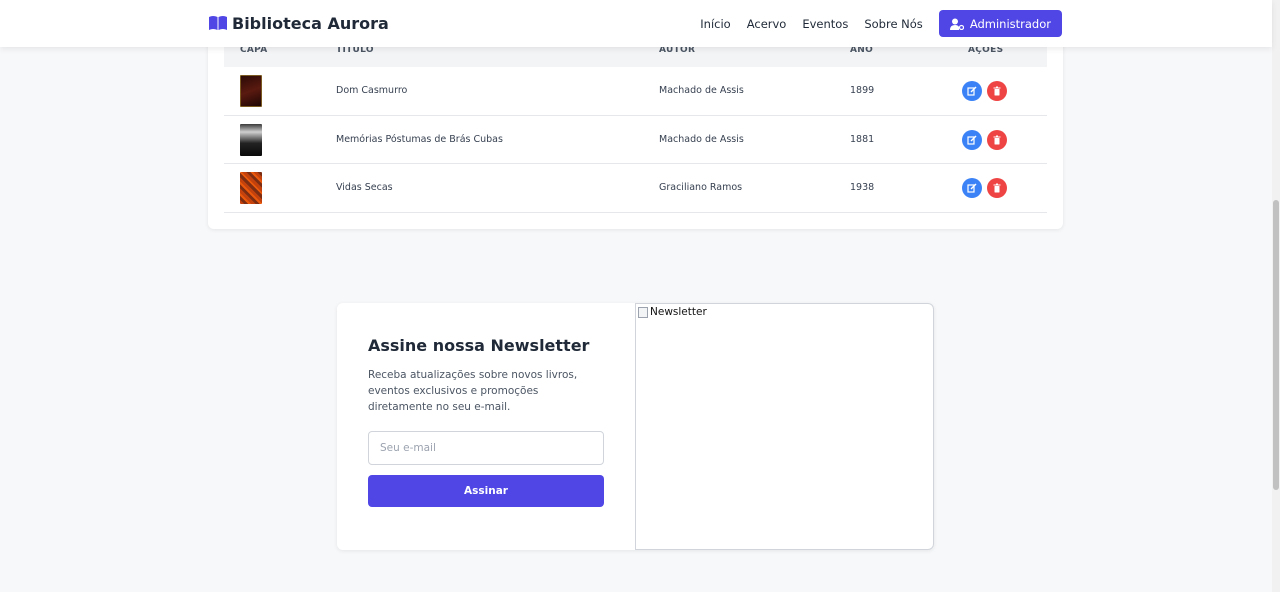  I want to click on book-title: Memórias Póstumas de Brás Cubas, so click(419, 139).